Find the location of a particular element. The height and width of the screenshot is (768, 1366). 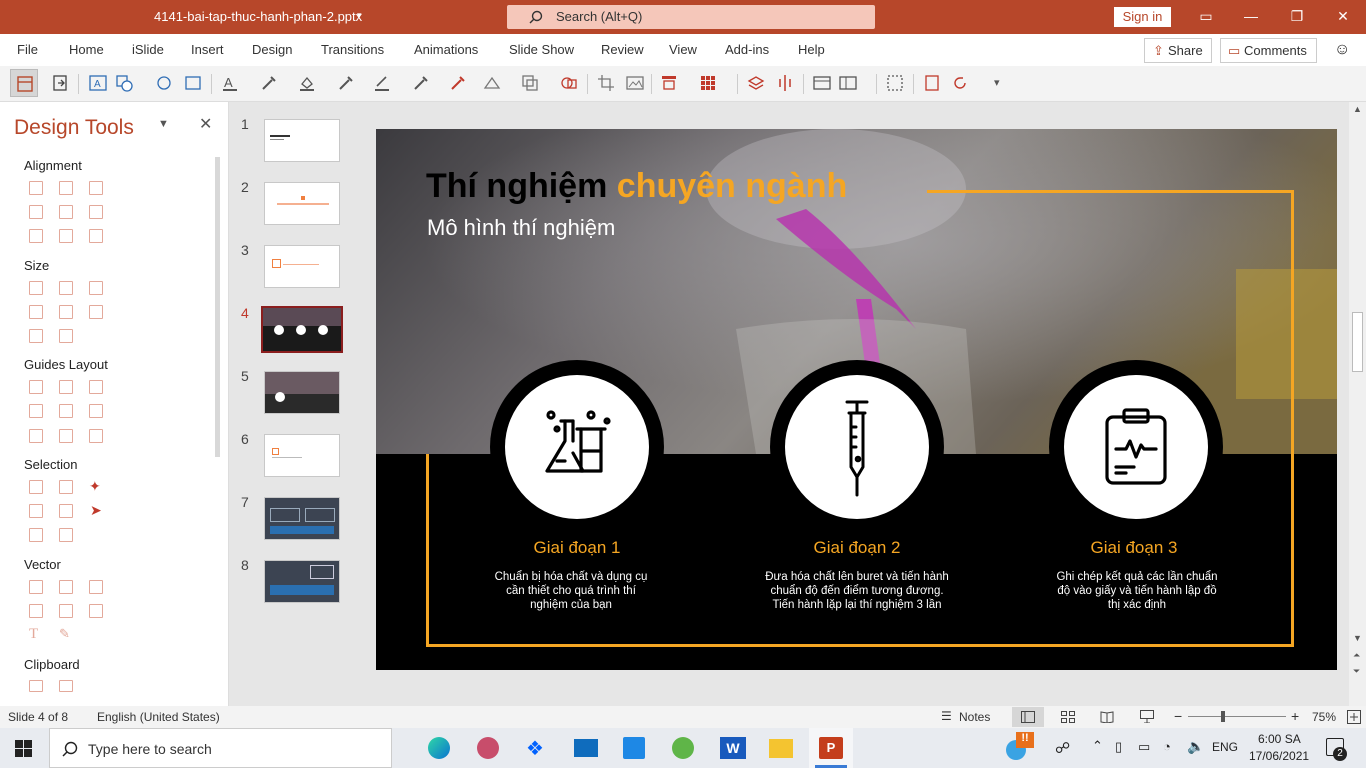

file-name: 4141-bai-tap-thuc-hanh-phan-2.pptx is located at coordinates (258, 16).